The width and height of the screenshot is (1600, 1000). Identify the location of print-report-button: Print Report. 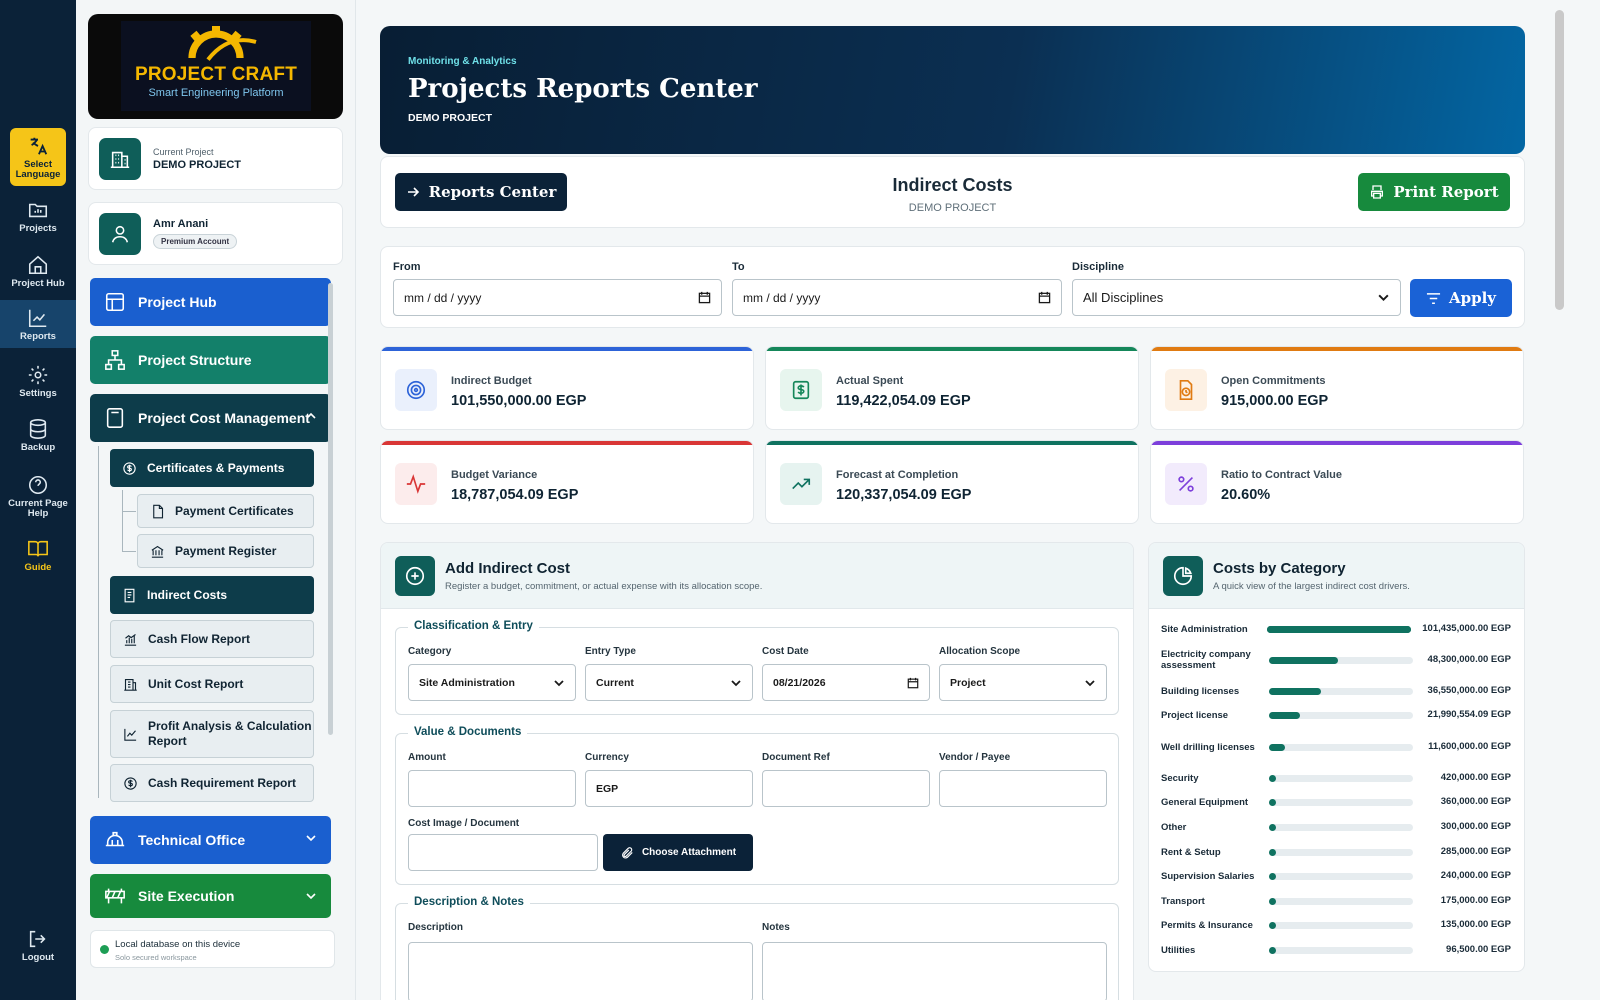
(1434, 192).